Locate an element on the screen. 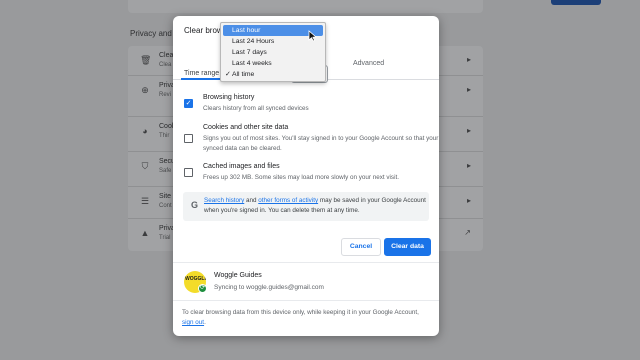  row-subtitle: Revi is located at coordinates (165, 95).